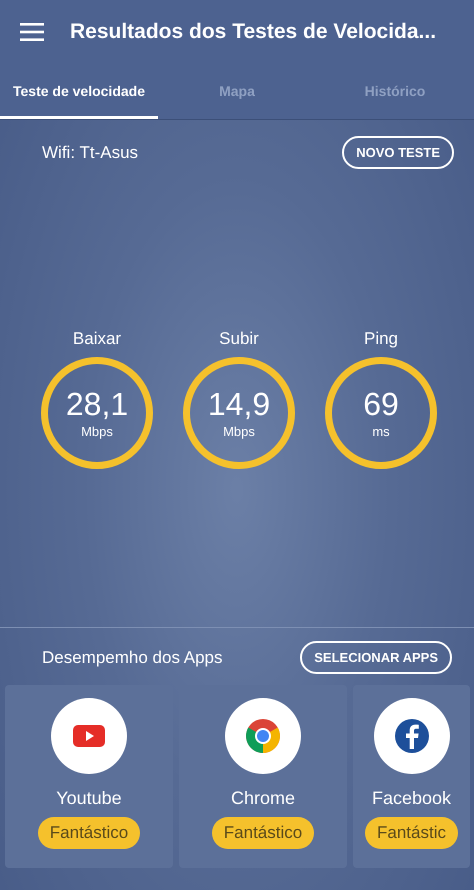 This screenshot has height=890, width=474. Describe the element at coordinates (97, 404) in the screenshot. I see `gauge-value: 28,1` at that location.